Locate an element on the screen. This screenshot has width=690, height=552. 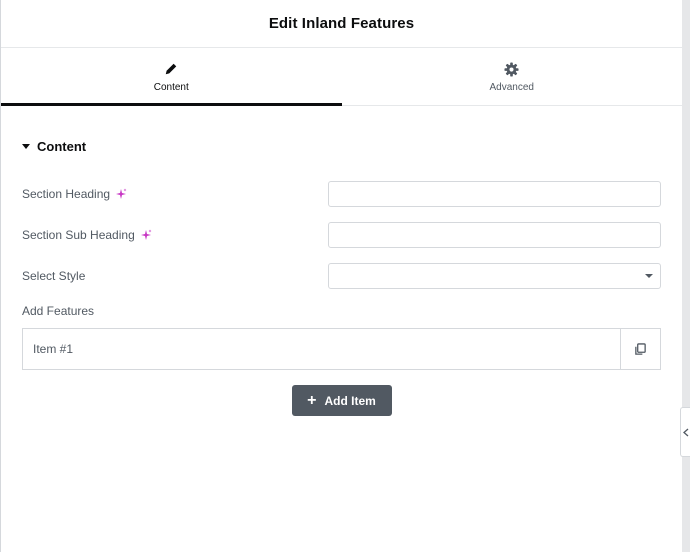
panel-title: Edit Inland Features is located at coordinates (341, 23).